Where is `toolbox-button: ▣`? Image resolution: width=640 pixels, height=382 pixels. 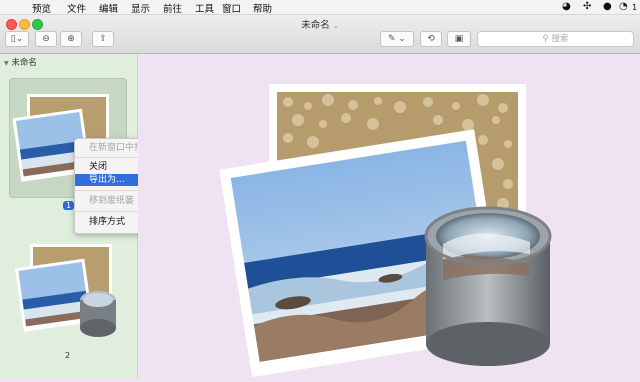 toolbox-button: ▣ is located at coordinates (459, 39).